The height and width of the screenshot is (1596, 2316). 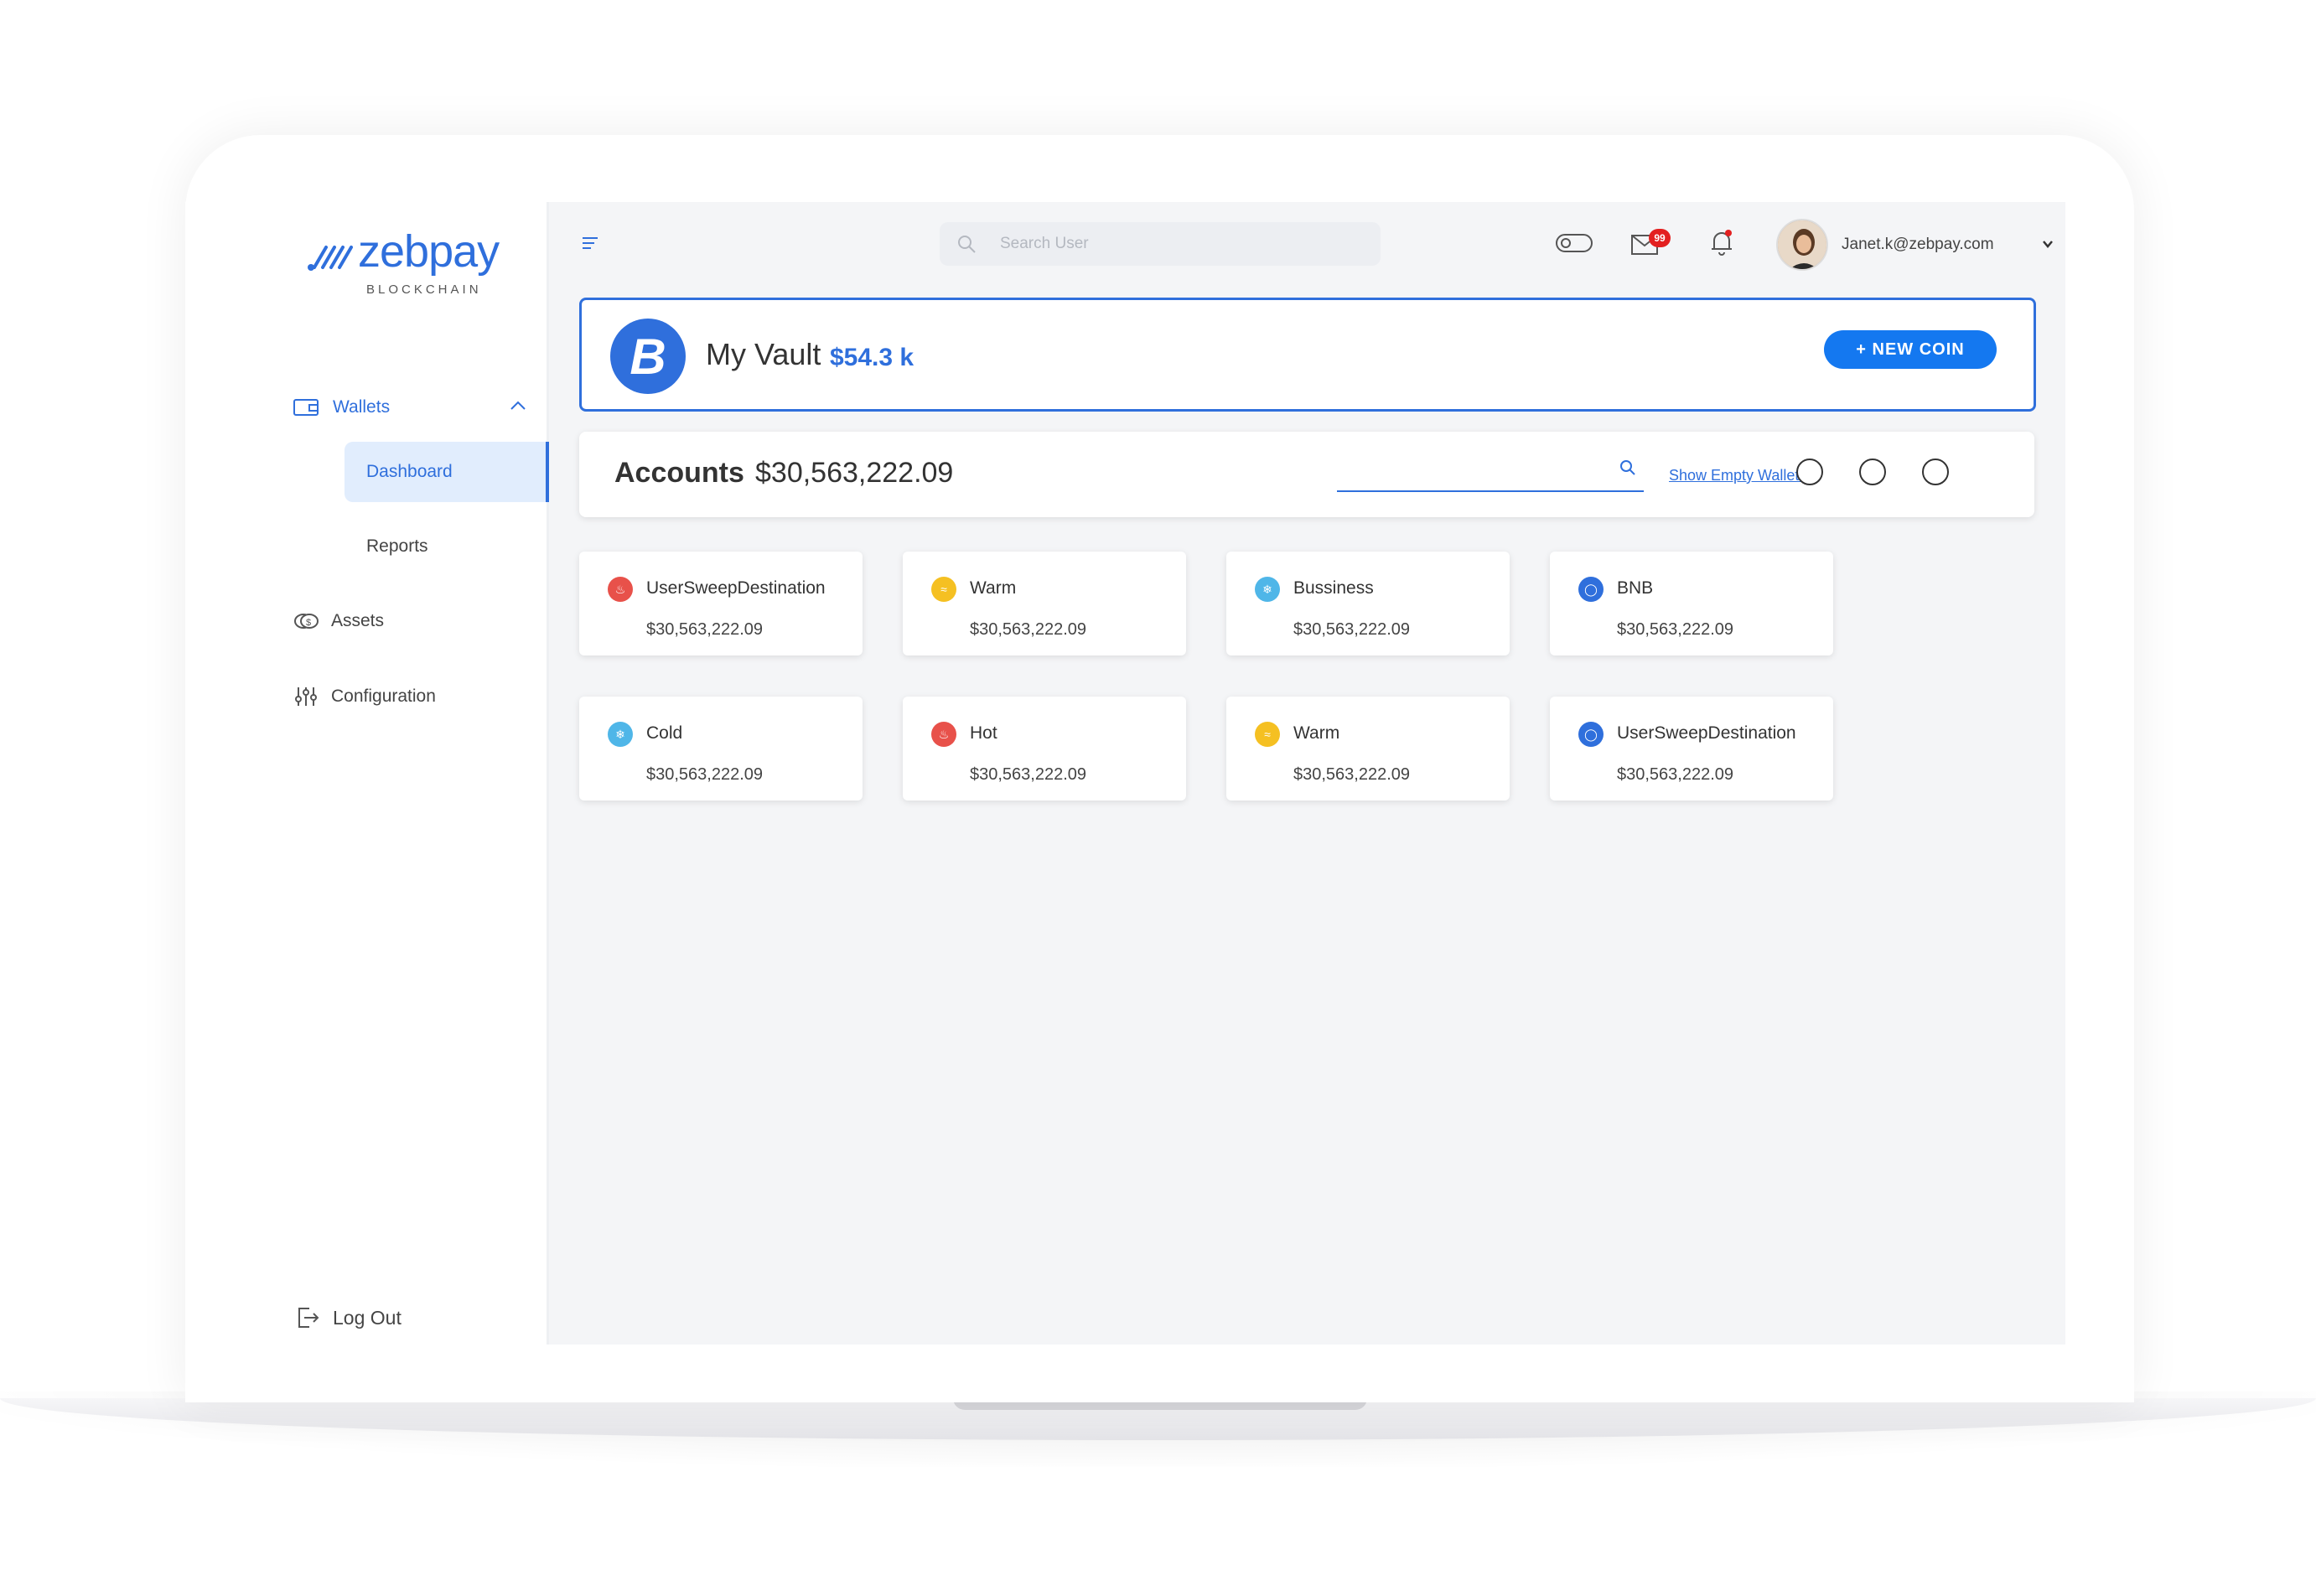 I want to click on mail-badge: 99, so click(x=1660, y=238).